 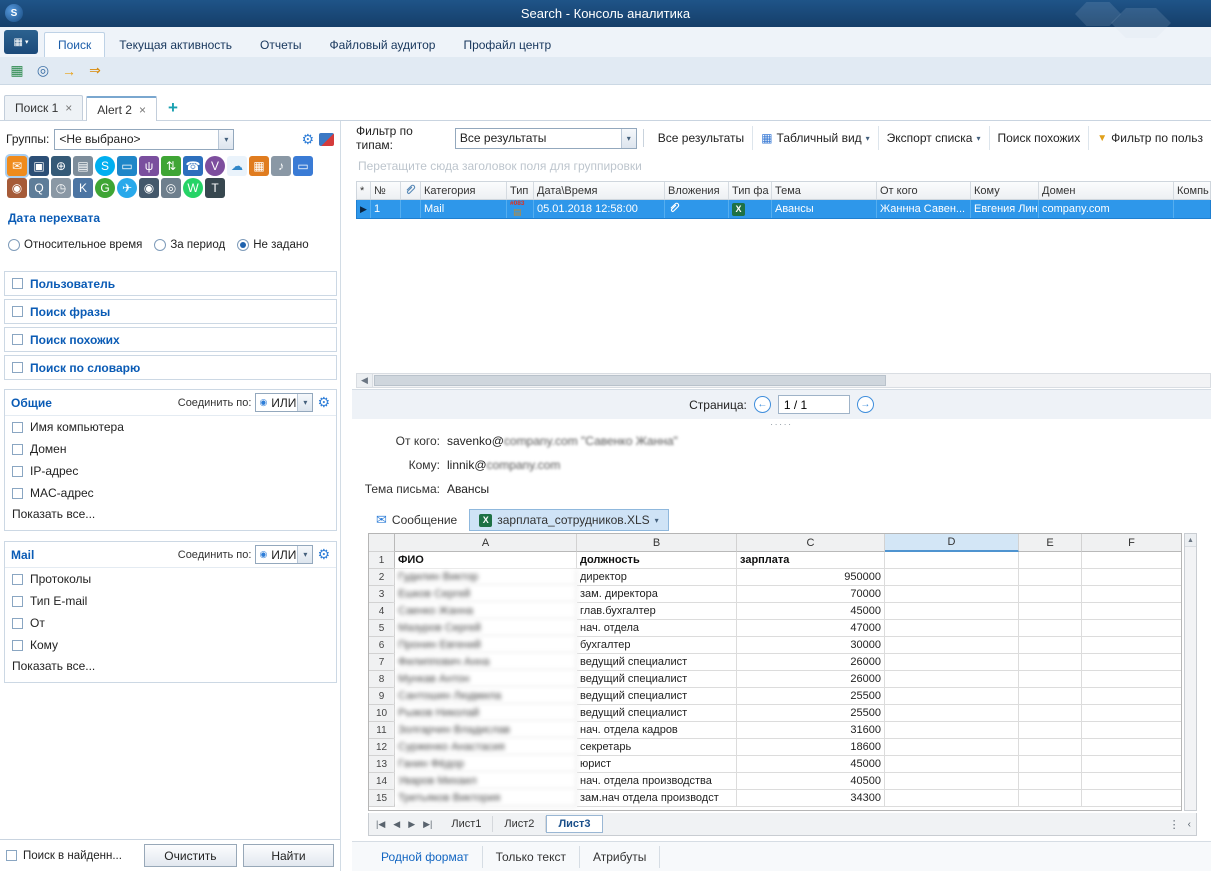 I want to click on next-sheet-icon: ▶, so click(x=411, y=824).